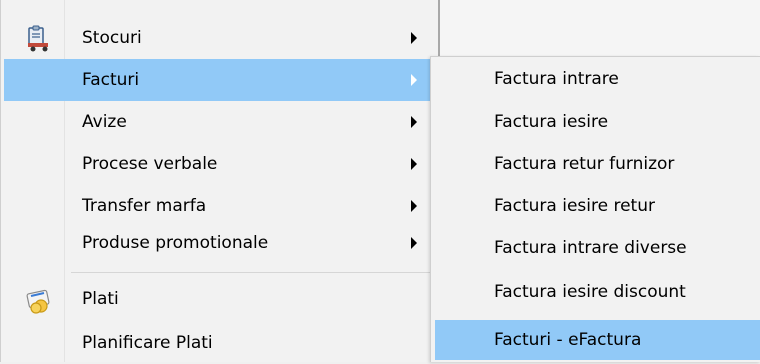  I want to click on submenu-item-factura-iesire: Factura iesire, so click(597, 122).